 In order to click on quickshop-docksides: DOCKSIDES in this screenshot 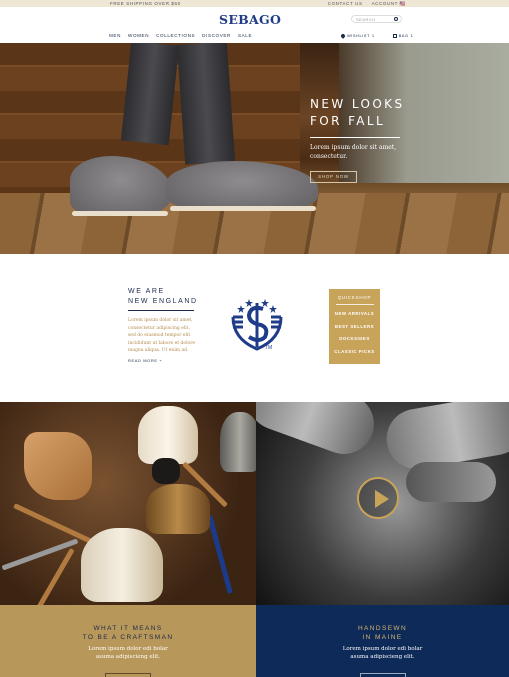, I will do `click(354, 342)`.